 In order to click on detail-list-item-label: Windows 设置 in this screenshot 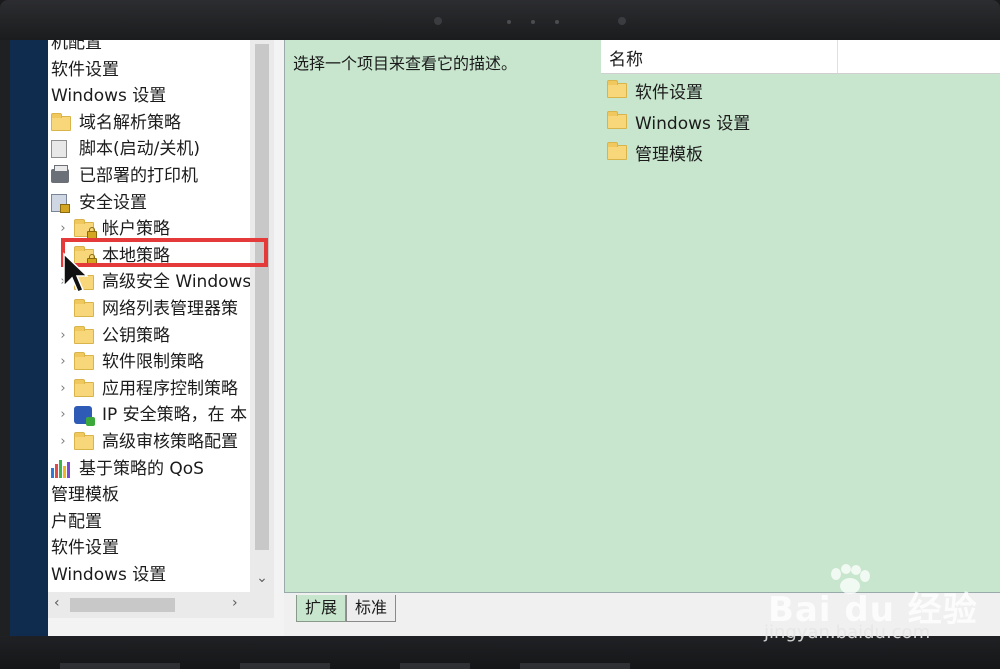, I will do `click(693, 123)`.